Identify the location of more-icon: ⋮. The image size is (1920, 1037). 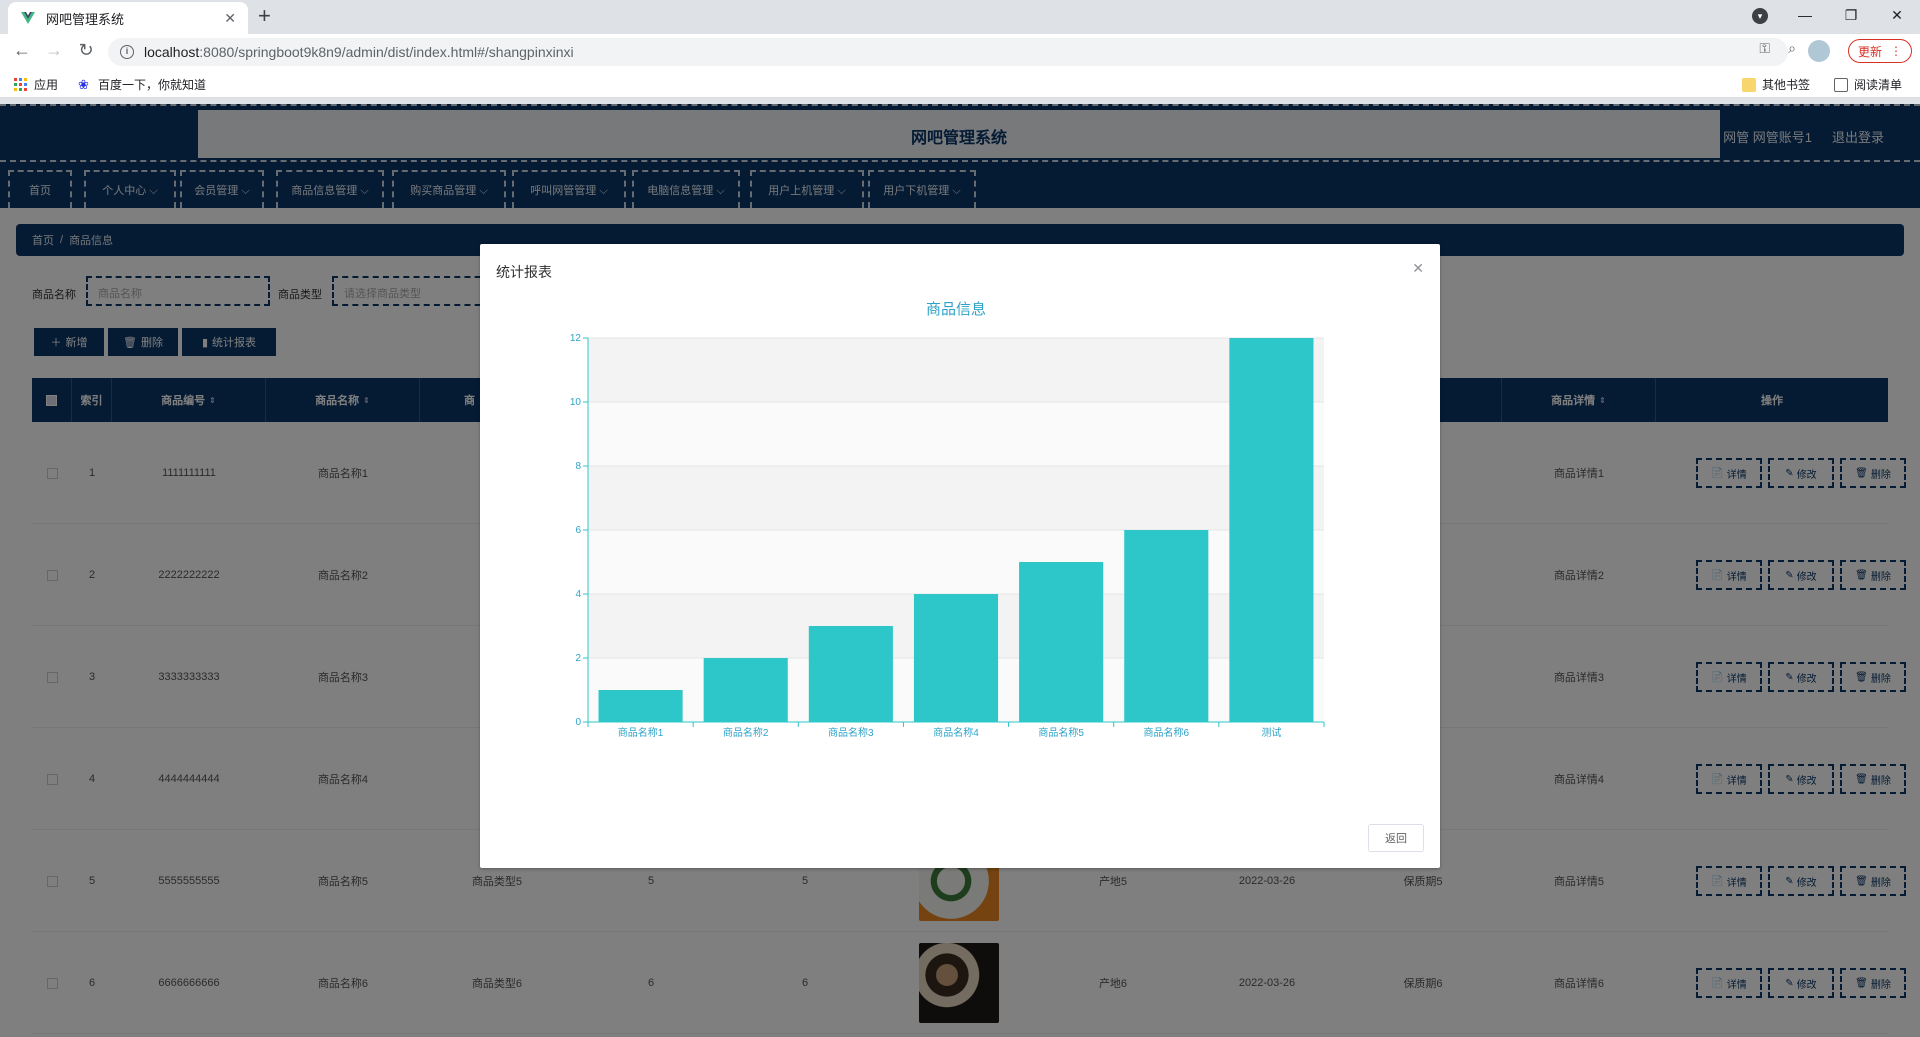
(1896, 51).